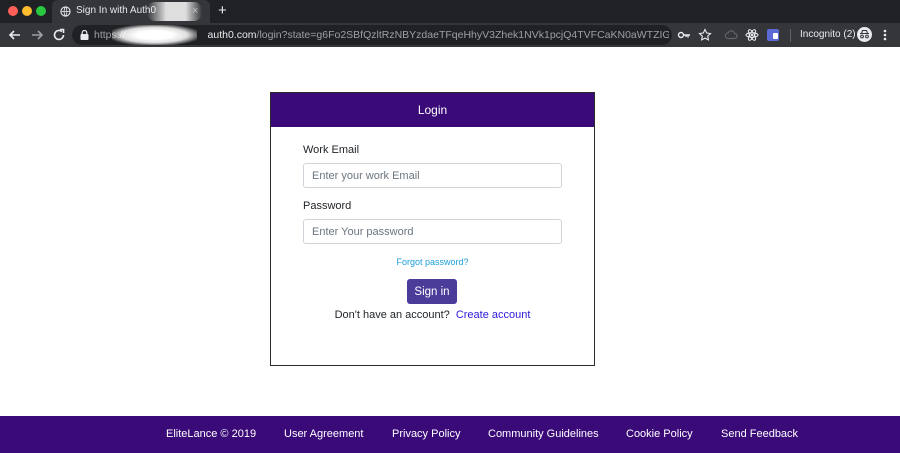 This screenshot has width=900, height=453. I want to click on email-label: Work Email, so click(331, 150).